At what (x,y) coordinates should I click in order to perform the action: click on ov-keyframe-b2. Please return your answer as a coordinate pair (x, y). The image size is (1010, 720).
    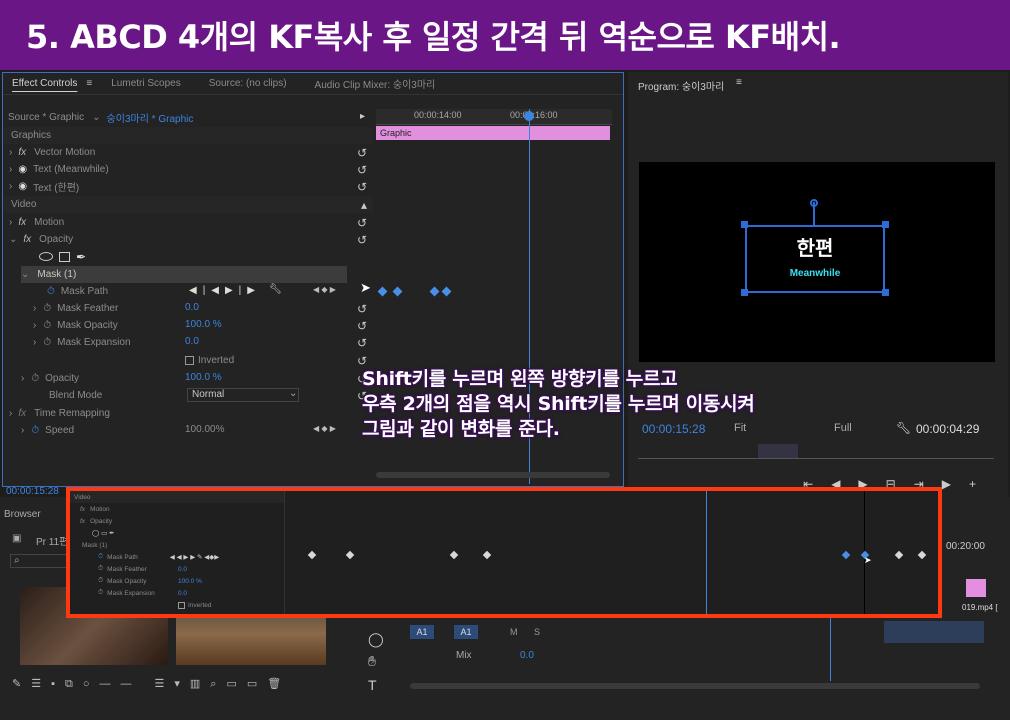
    Looking at the image, I should click on (899, 555).